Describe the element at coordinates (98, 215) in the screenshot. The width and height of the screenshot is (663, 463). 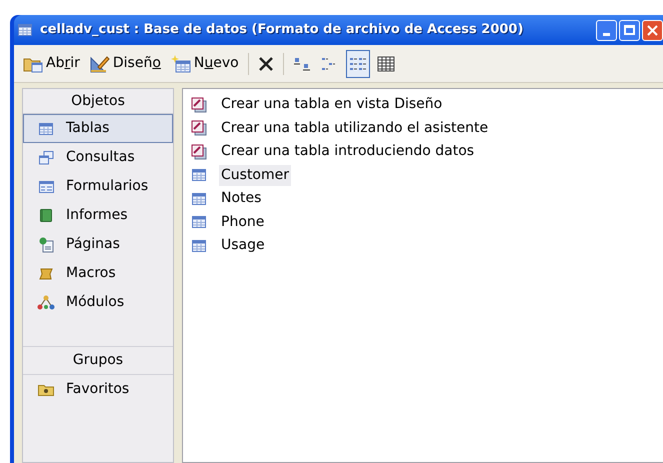
I see `object-type-item: Informes` at that location.